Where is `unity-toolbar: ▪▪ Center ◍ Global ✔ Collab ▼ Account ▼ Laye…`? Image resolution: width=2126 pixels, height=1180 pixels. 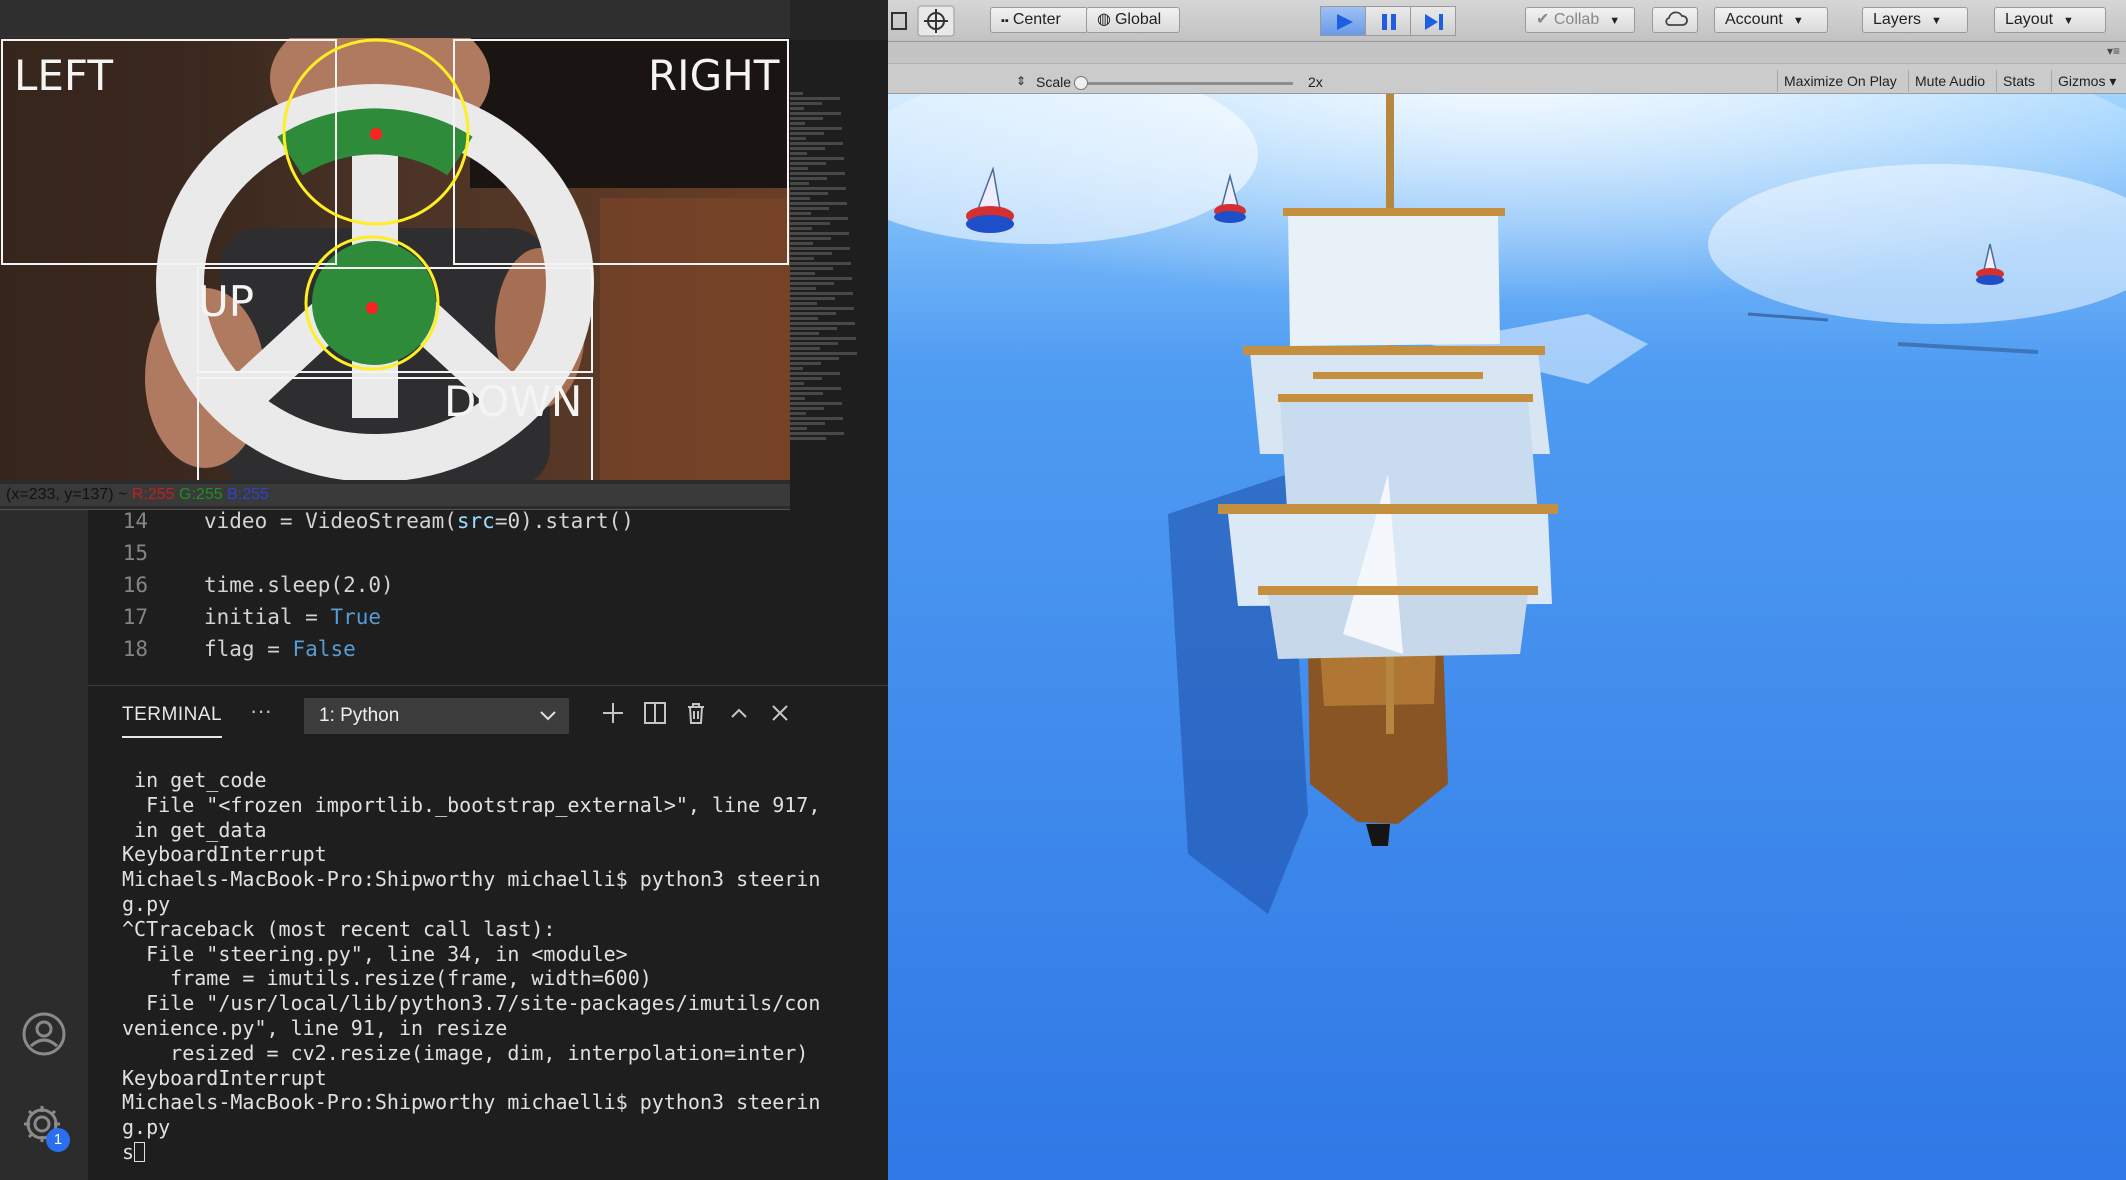
unity-toolbar: ▪▪ Center ◍ Global ✔ Collab ▼ Account ▼ Laye… is located at coordinates (1507, 21).